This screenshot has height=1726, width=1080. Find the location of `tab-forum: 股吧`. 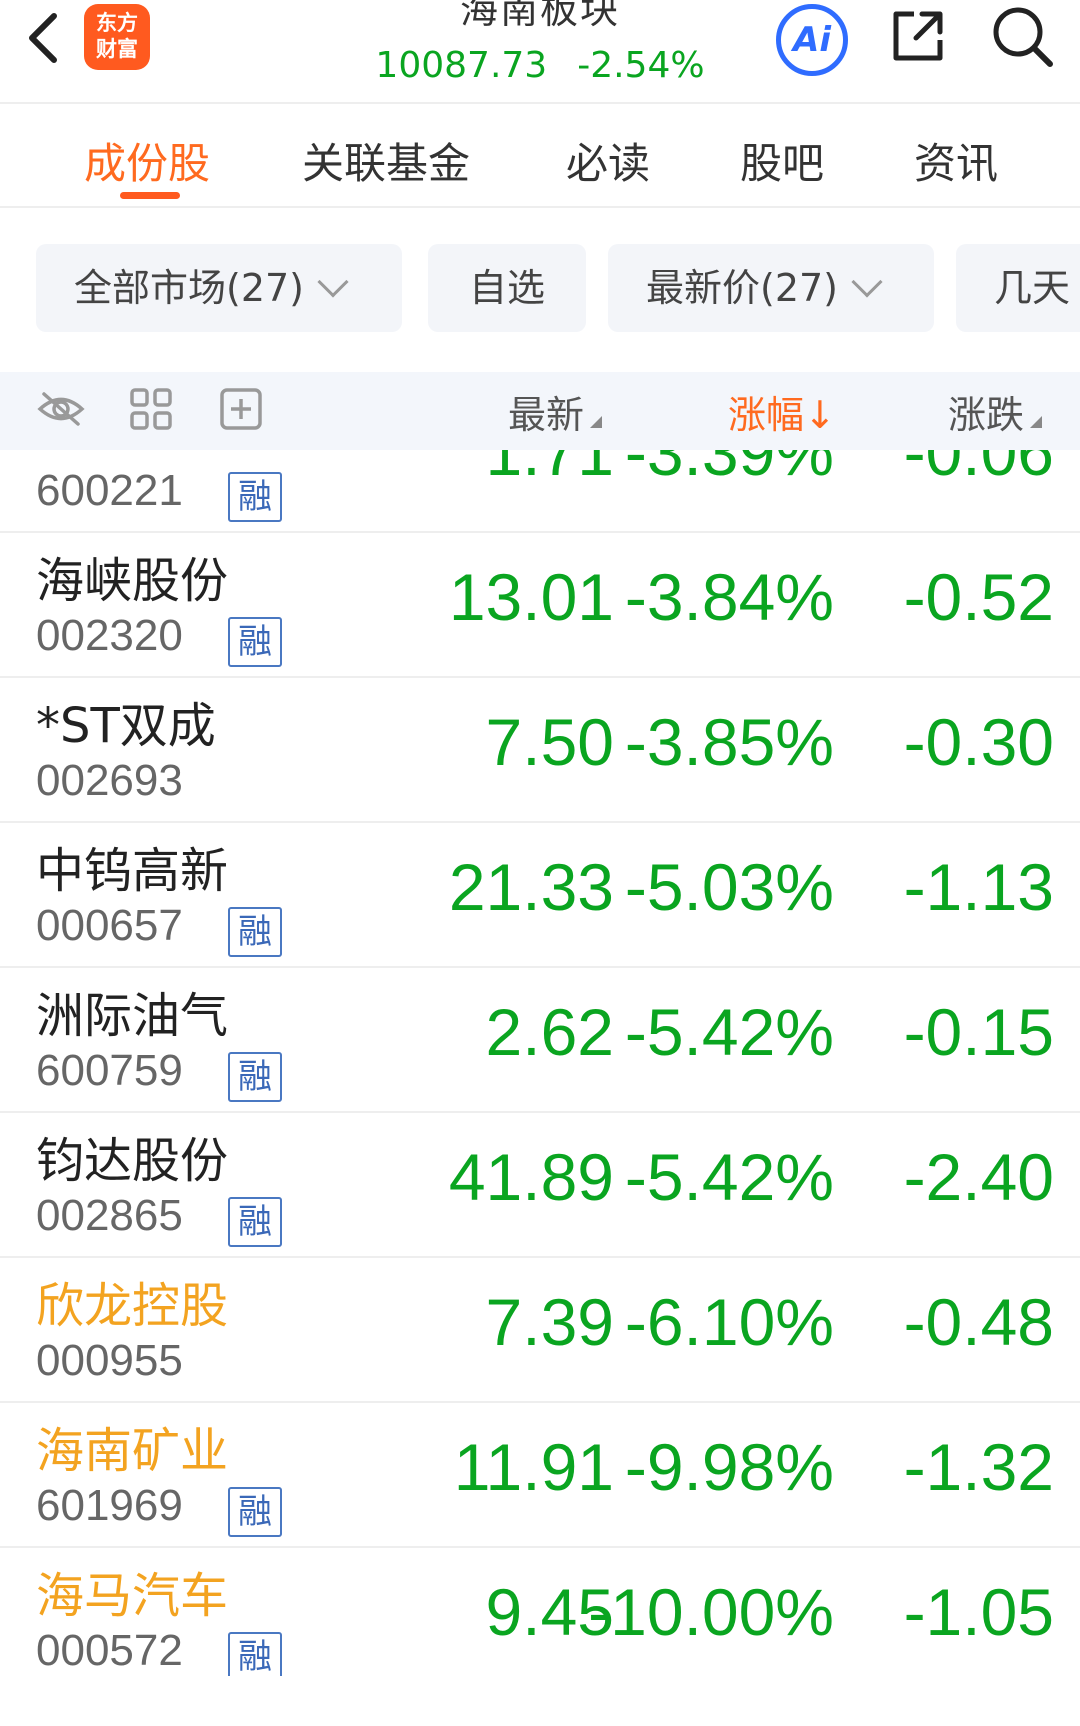

tab-forum: 股吧 is located at coordinates (782, 160).